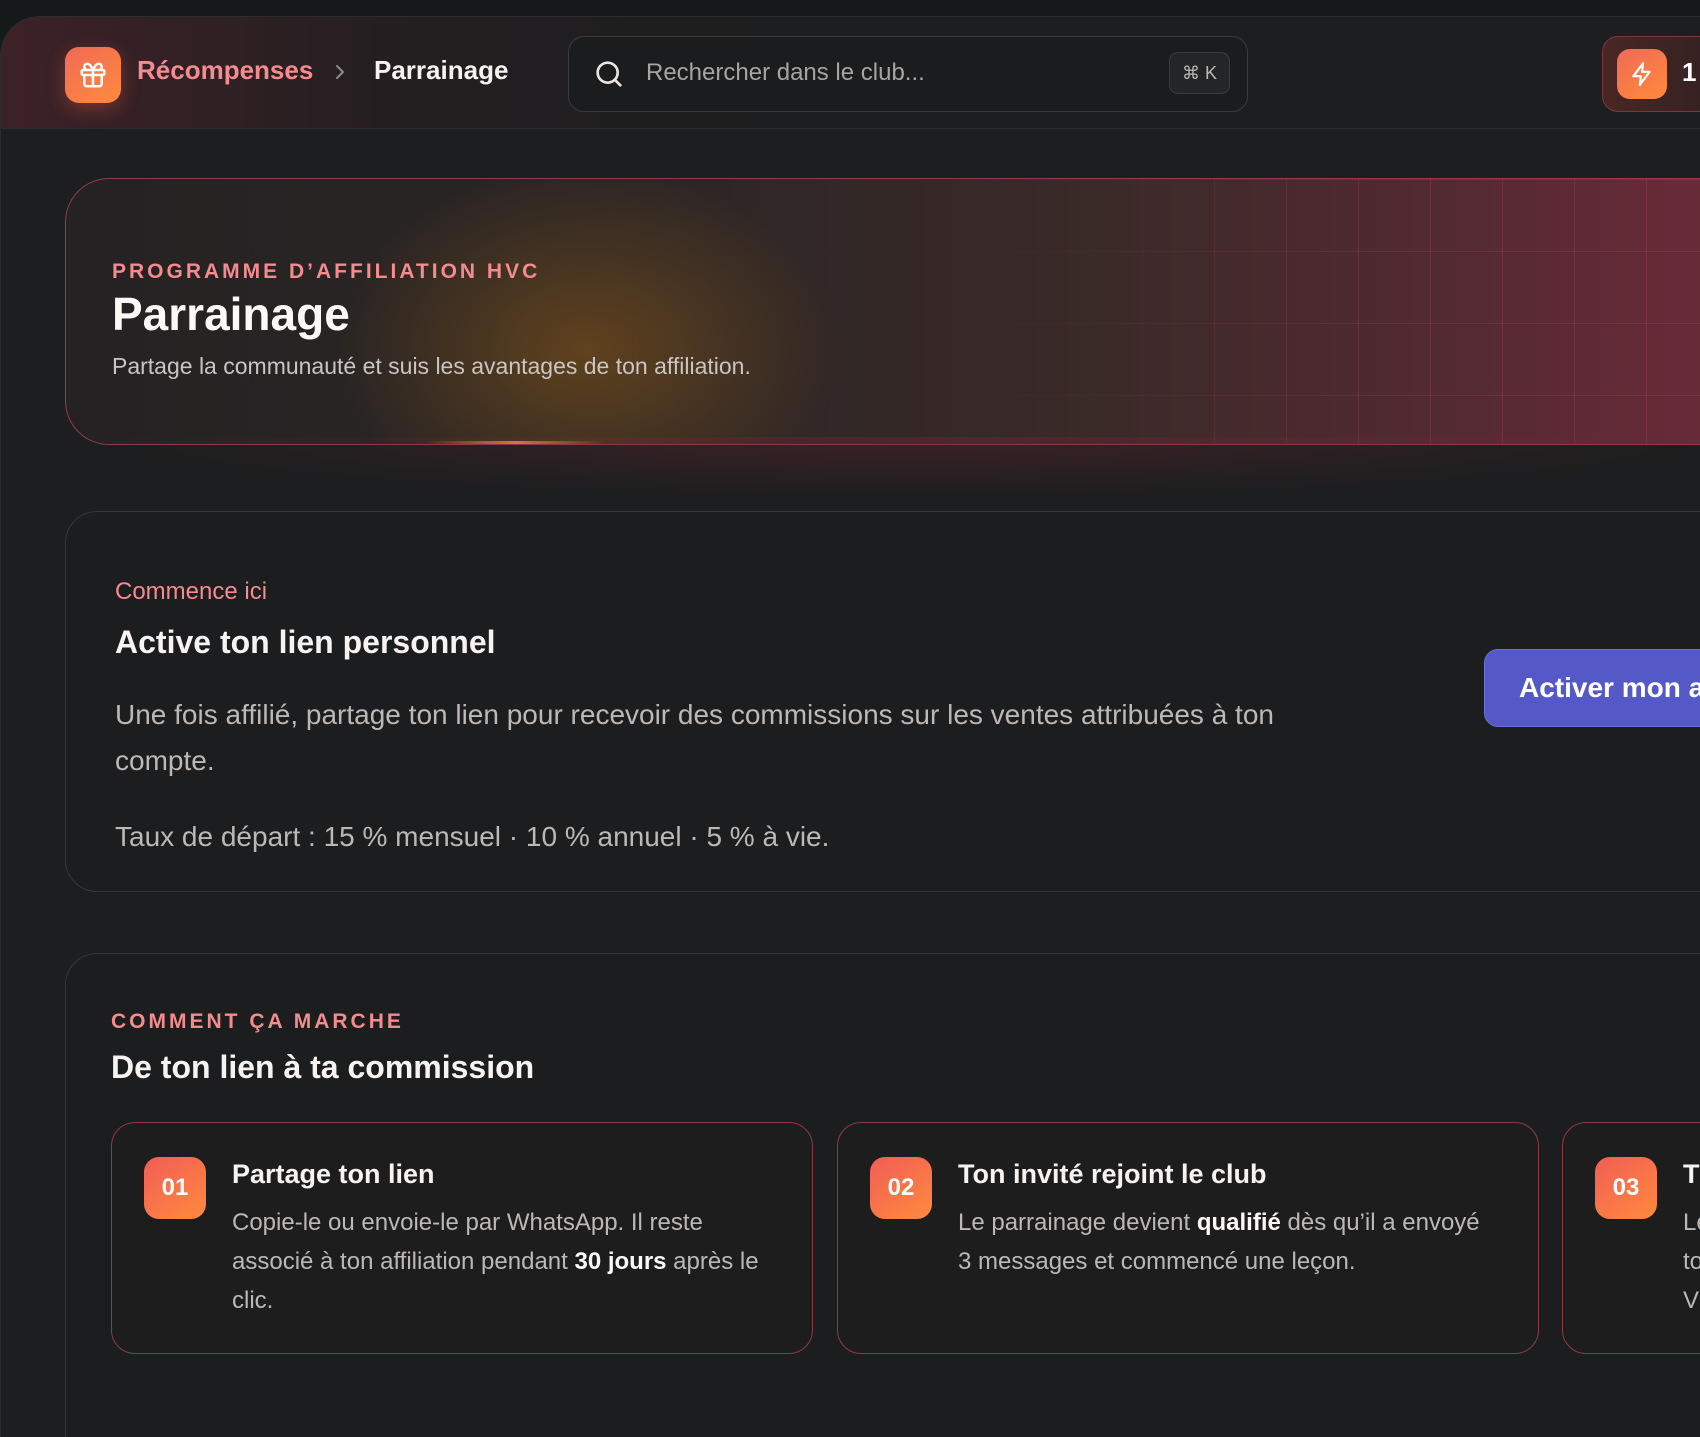 The height and width of the screenshot is (1437, 1700). Describe the element at coordinates (1313, 311) in the screenshot. I see `hero-grid-decoration` at that location.